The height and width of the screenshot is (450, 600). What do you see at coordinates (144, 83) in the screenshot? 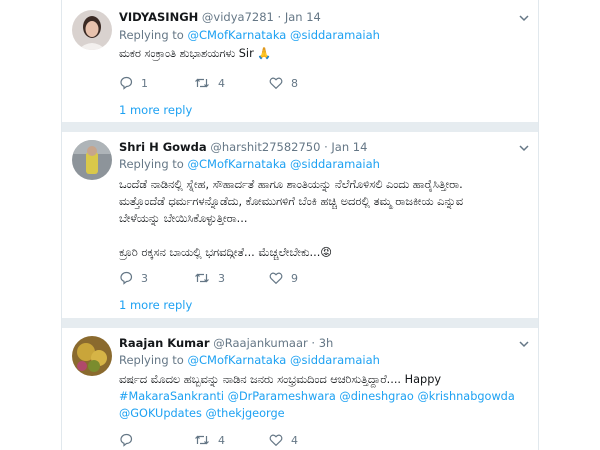
I see `reply-count: 1` at bounding box center [144, 83].